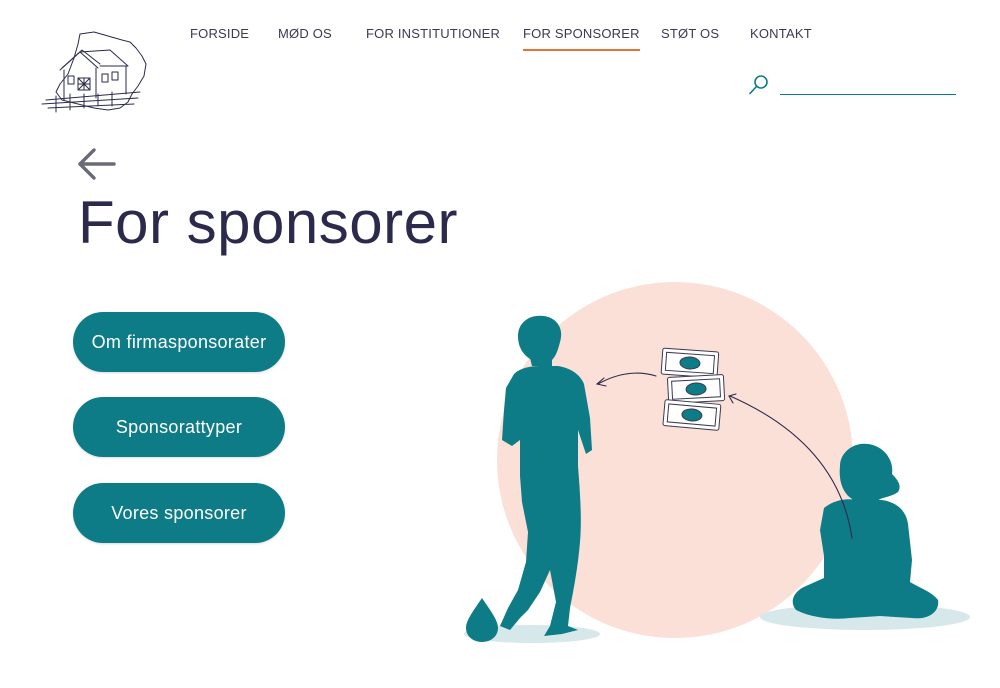  Describe the element at coordinates (759, 85) in the screenshot. I see `search-icon` at that location.